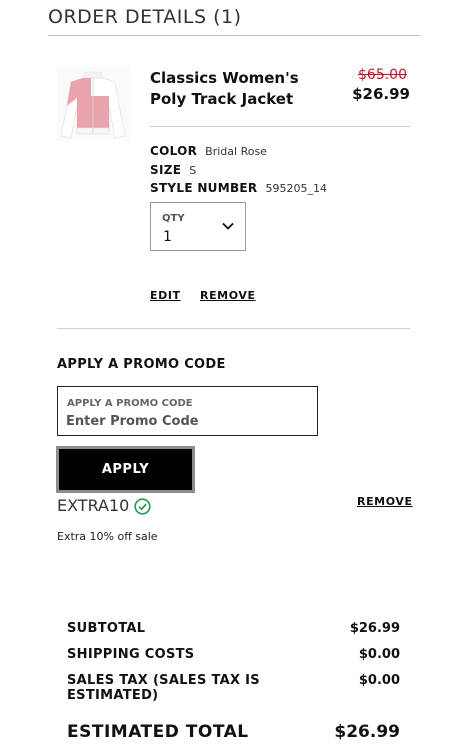  I want to click on attribute-style-number: STYLE NUMBER 595205_14, so click(238, 188).